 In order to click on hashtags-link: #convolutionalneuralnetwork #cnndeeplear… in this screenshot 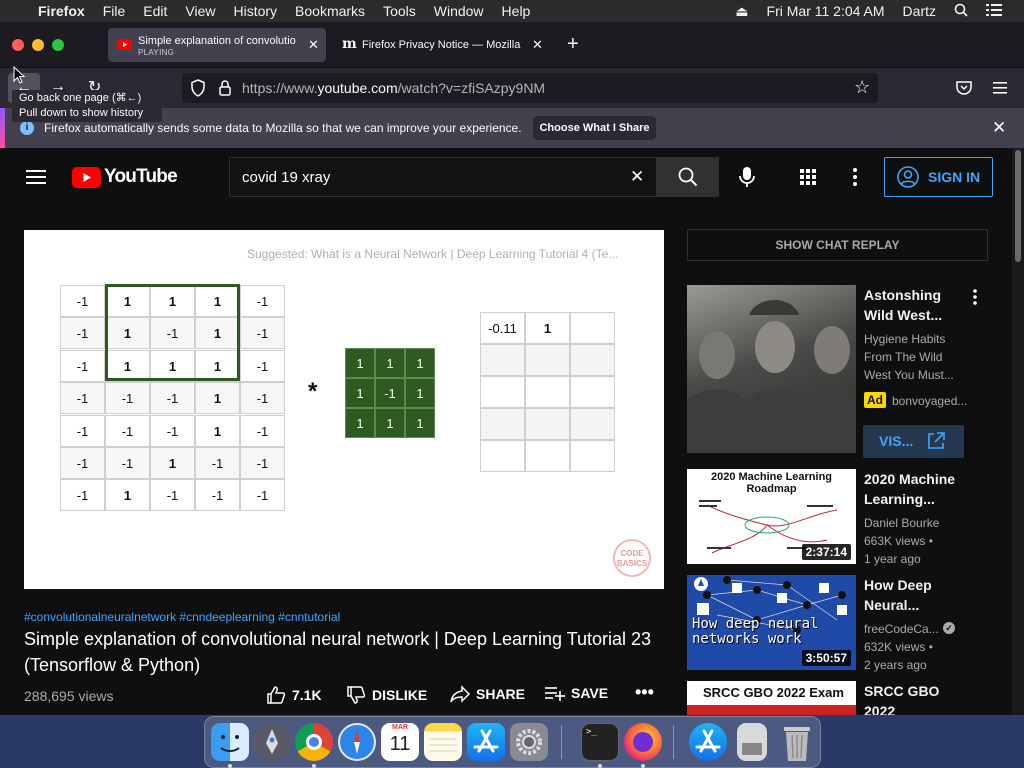, I will do `click(182, 617)`.